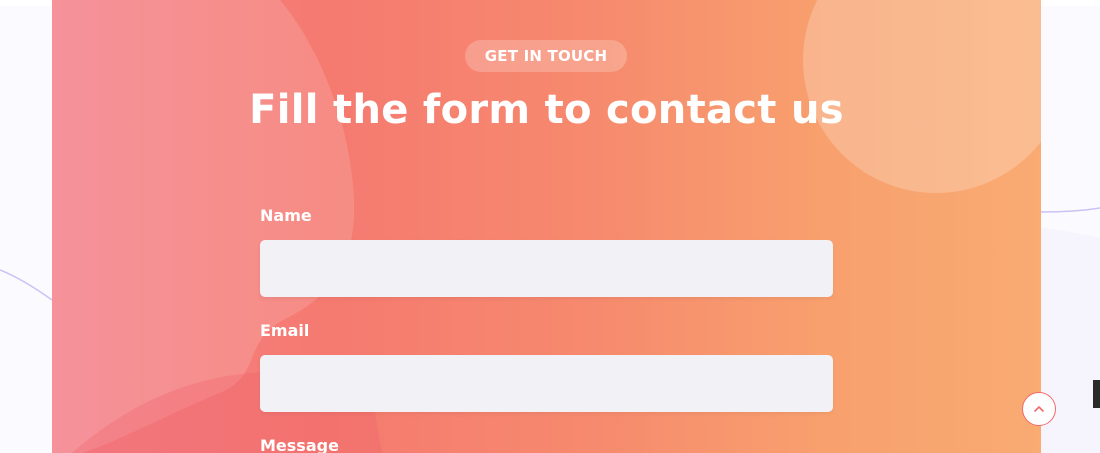 The image size is (1100, 453). Describe the element at coordinates (299, 444) in the screenshot. I see `message-label: Message` at that location.